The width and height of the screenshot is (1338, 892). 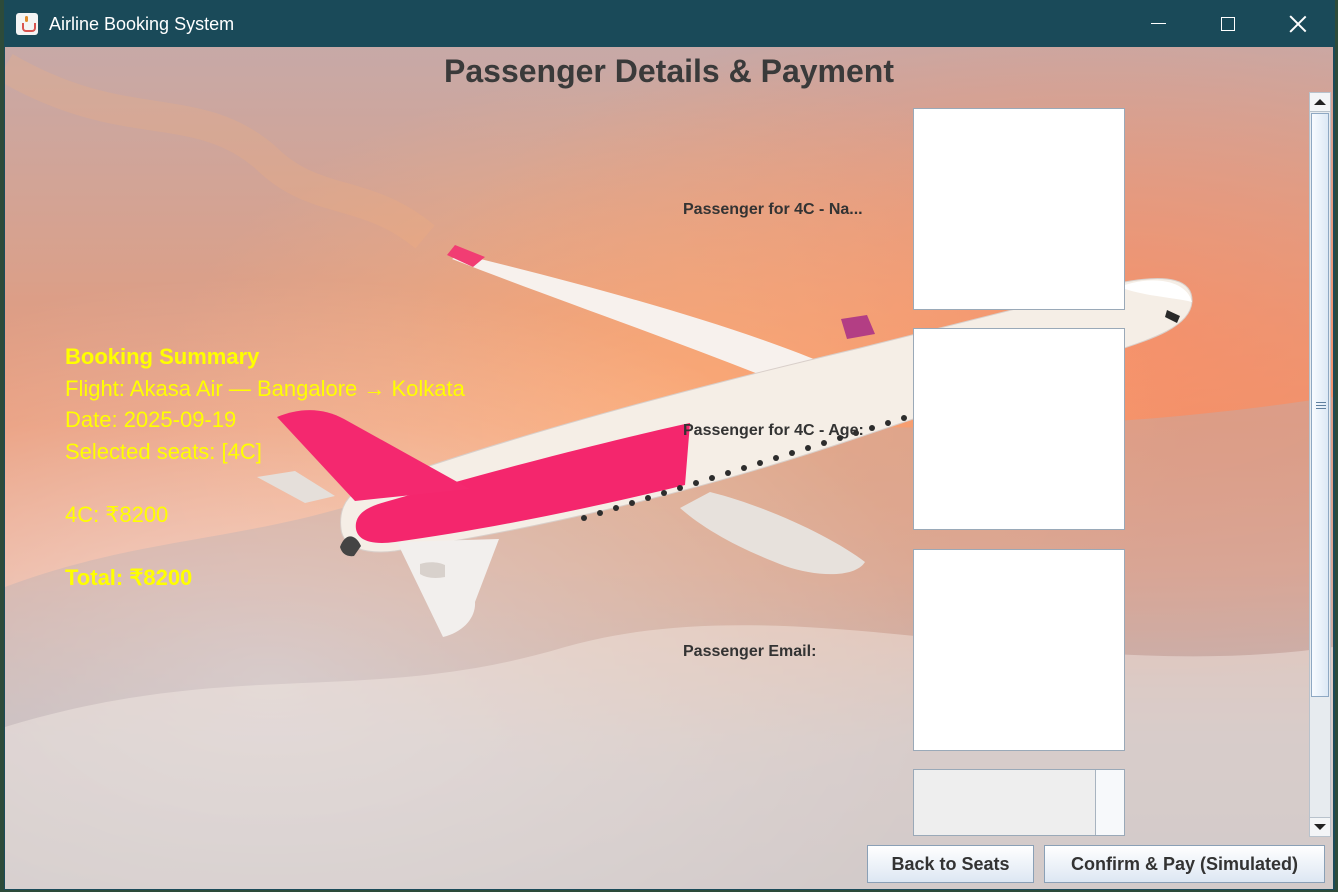 What do you see at coordinates (1019, 802) in the screenshot?
I see `additional-dropdown` at bounding box center [1019, 802].